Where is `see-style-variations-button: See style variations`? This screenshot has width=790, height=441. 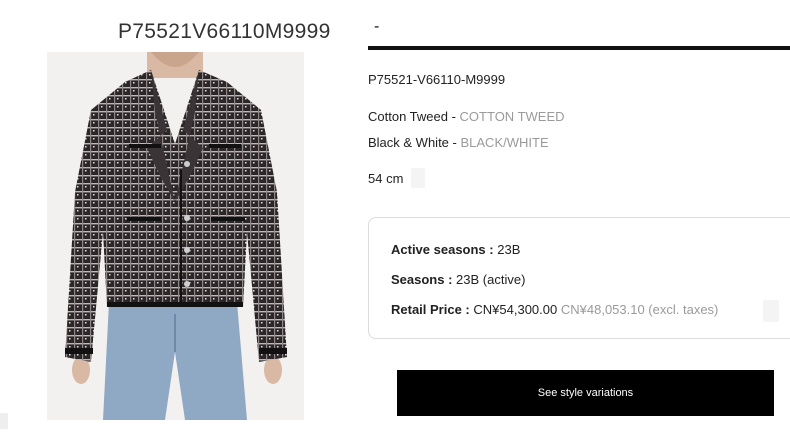 see-style-variations-button: See style variations is located at coordinates (585, 393).